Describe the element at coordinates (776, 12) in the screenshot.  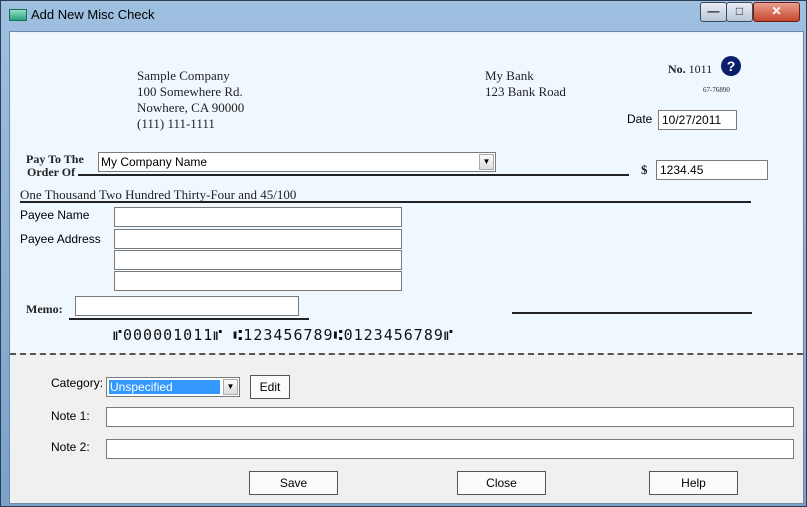
I see `close-window-button: ✕` at that location.